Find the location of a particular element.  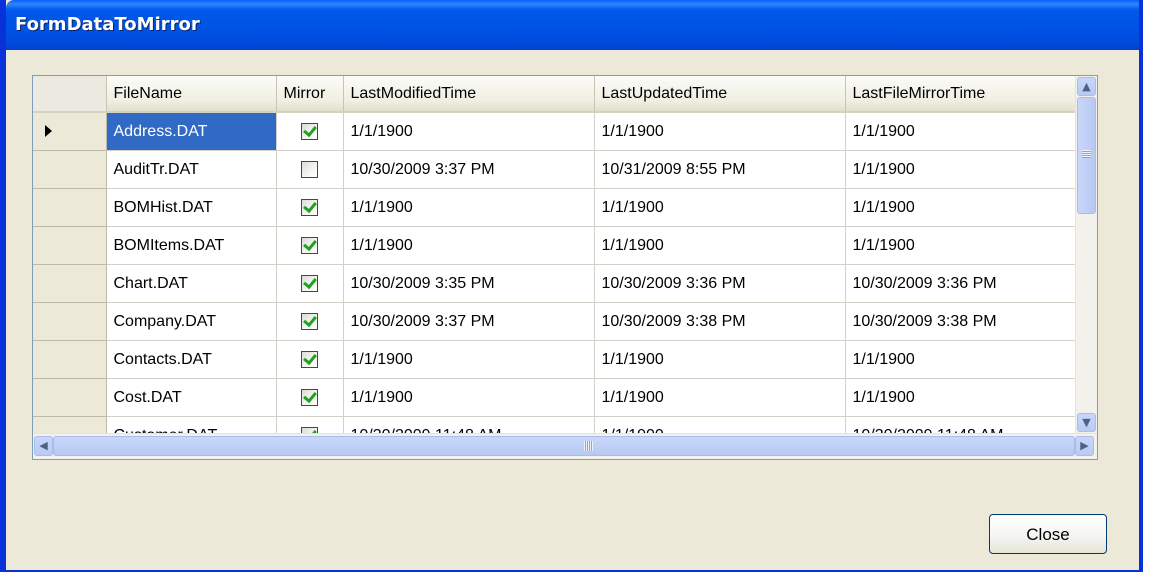

filename-cell: Company.DAT is located at coordinates (191, 321).